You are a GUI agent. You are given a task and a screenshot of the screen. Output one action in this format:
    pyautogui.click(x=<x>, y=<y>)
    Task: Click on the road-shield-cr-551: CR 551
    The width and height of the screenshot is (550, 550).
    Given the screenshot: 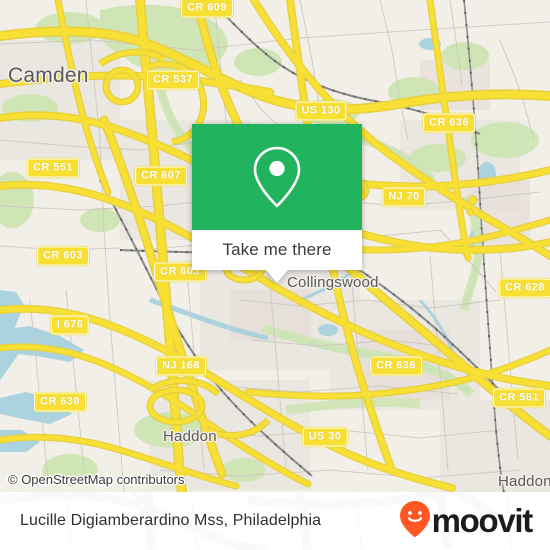 What is the action you would take?
    pyautogui.click(x=53, y=168)
    